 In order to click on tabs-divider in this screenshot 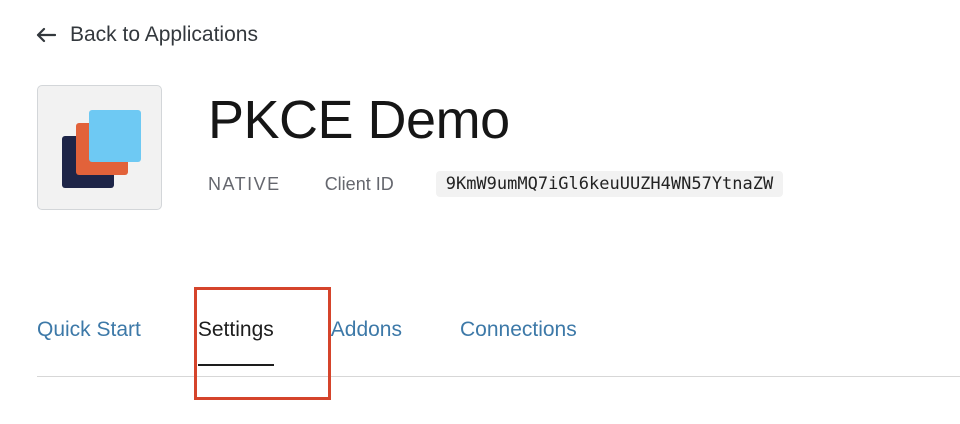, I will do `click(498, 376)`.